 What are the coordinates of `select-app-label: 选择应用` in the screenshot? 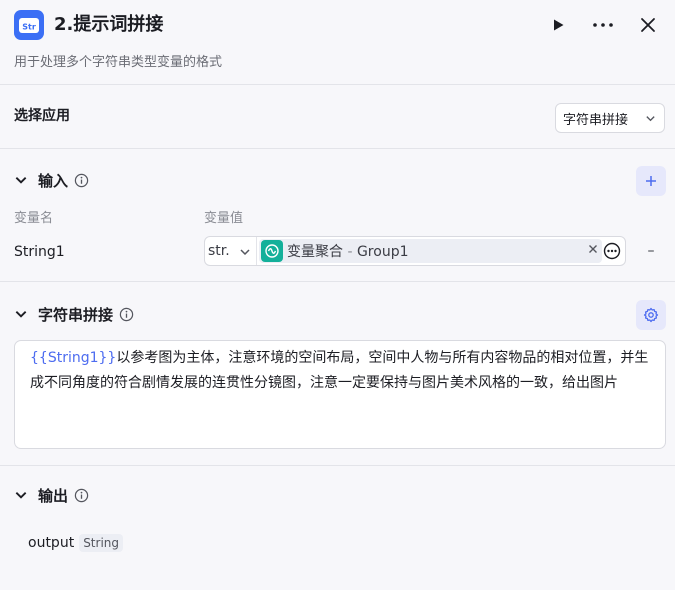 It's located at (42, 116).